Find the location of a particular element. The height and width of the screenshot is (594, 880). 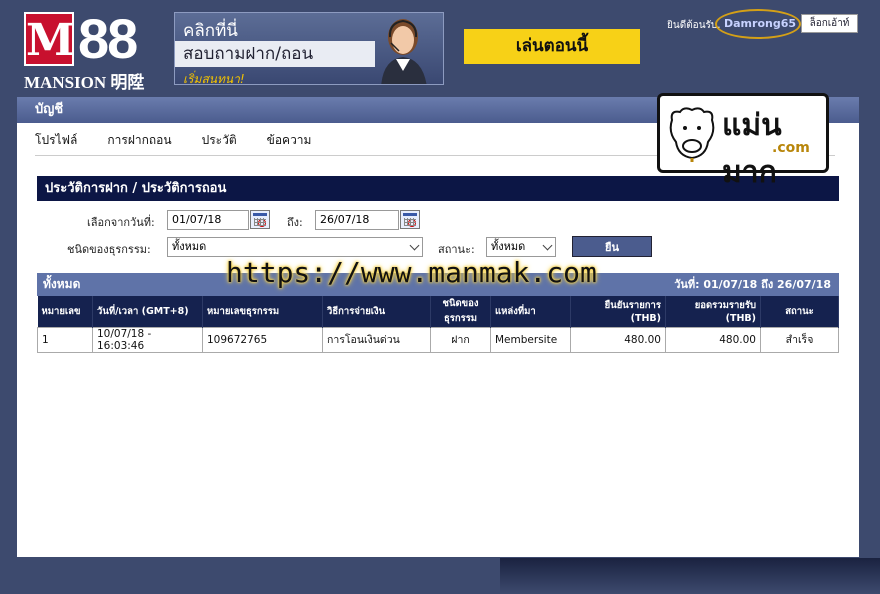

tab-history: ประวัติ is located at coordinates (219, 141).